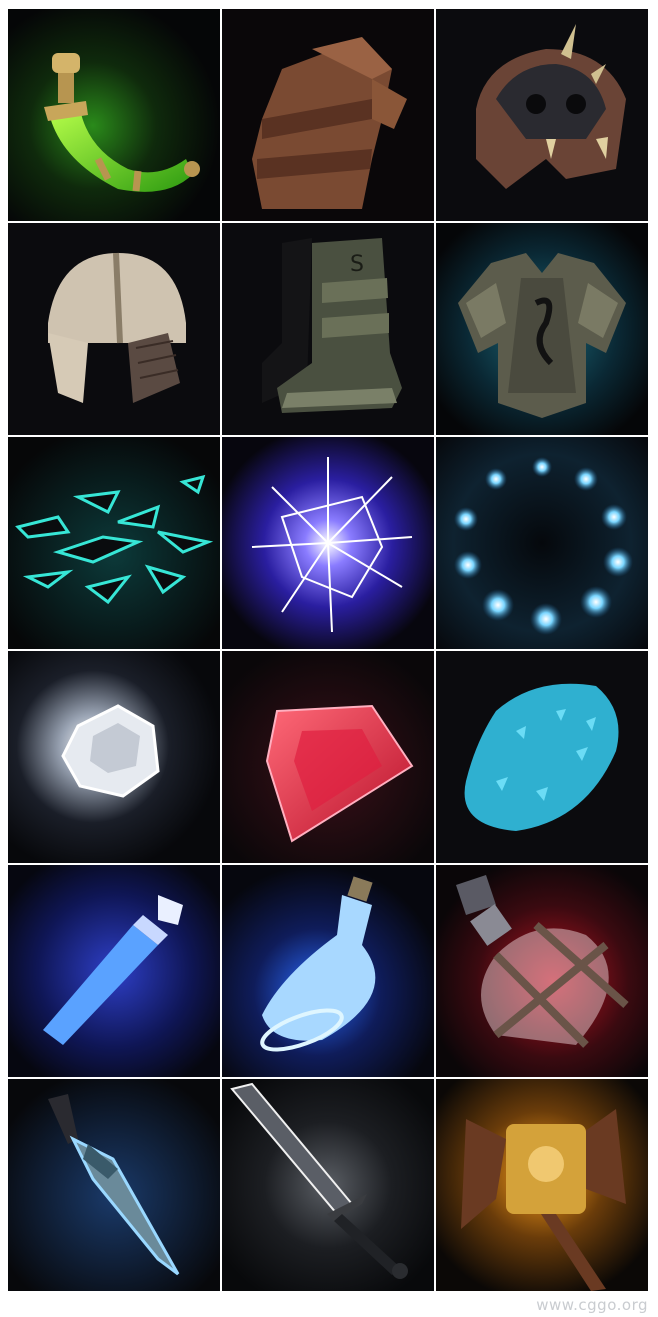  I want to click on skull-pauldron-icon, so click(542, 115).